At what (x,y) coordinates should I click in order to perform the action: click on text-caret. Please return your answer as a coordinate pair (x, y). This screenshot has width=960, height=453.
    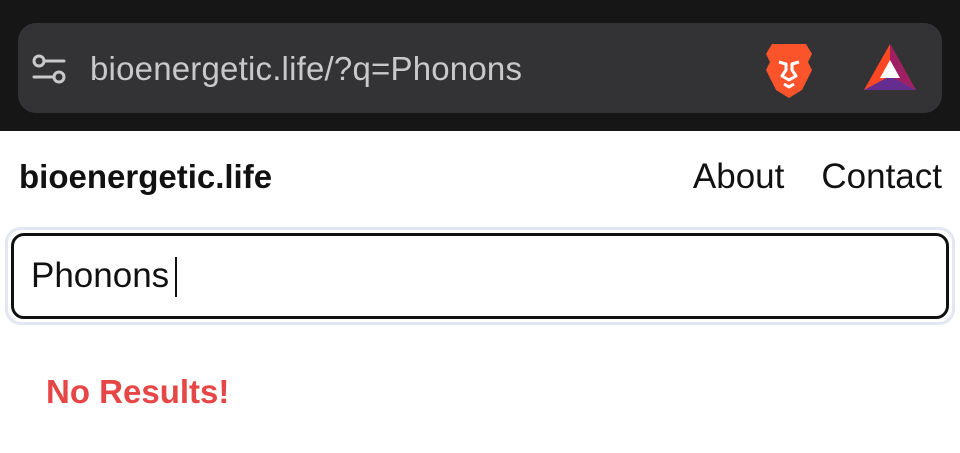
    Looking at the image, I should click on (176, 277).